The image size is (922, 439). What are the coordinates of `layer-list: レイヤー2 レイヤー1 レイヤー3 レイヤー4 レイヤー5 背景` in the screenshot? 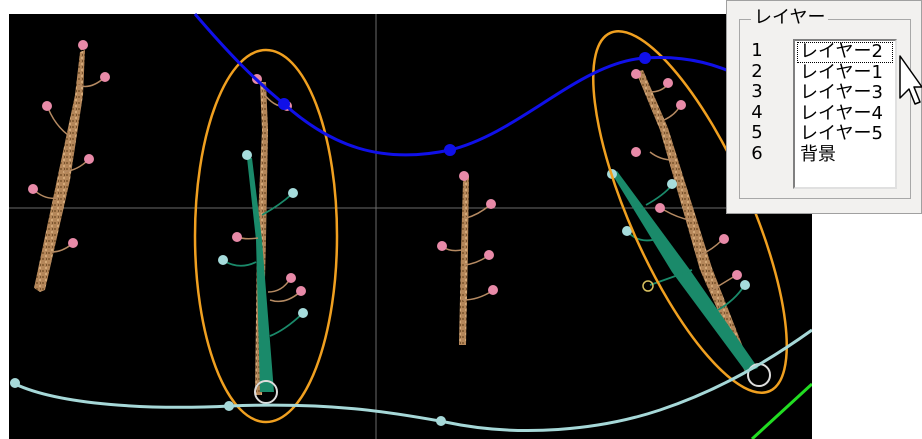 It's located at (845, 114).